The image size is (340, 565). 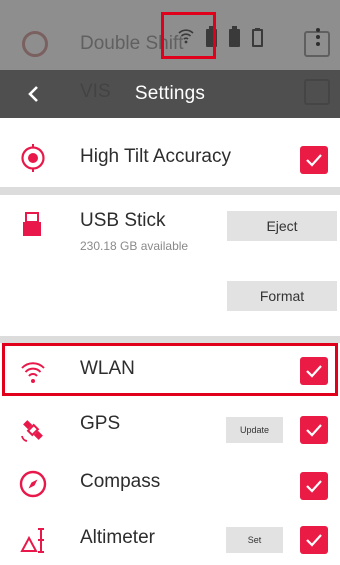 I want to click on compass-checkbox, so click(x=314, y=486).